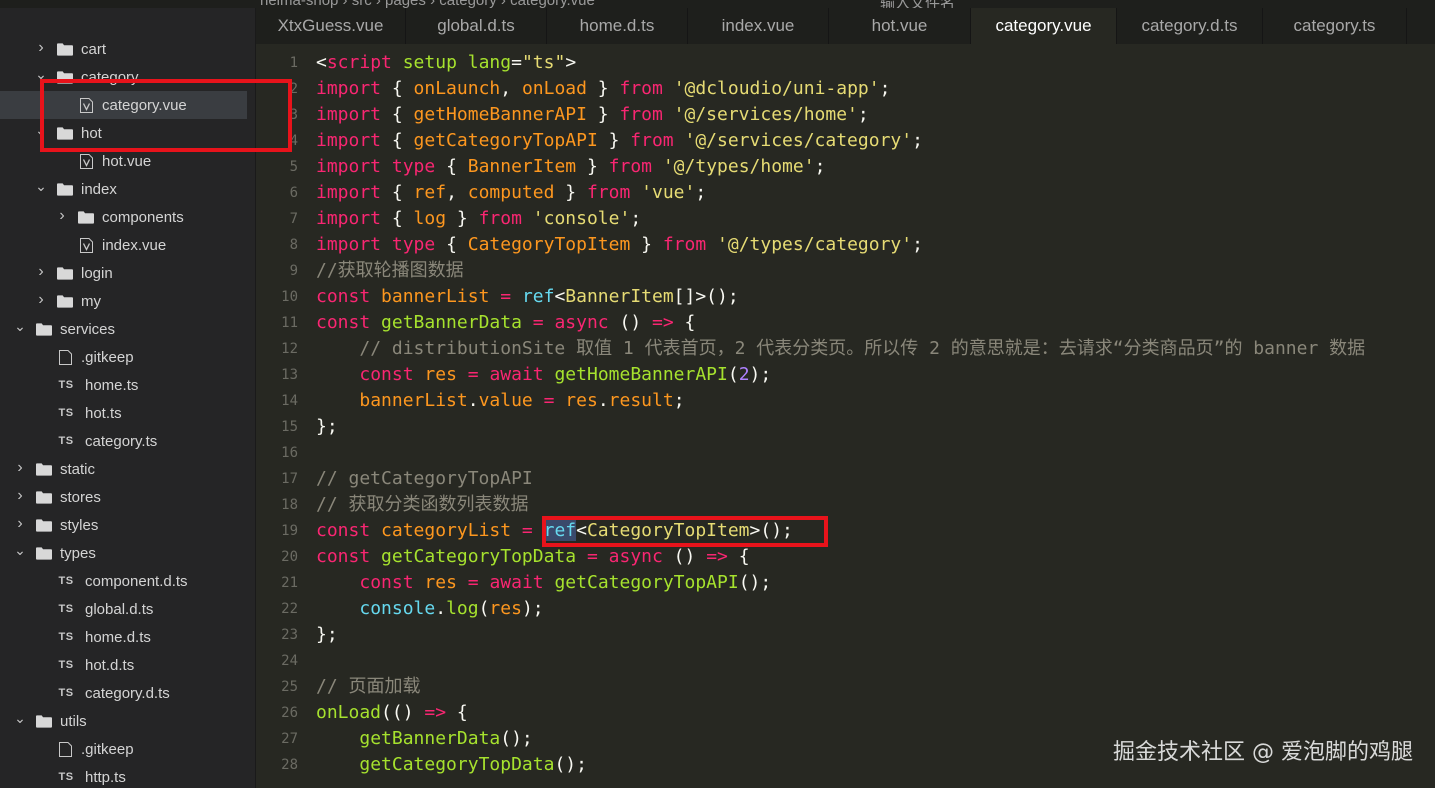  What do you see at coordinates (706, 296) in the screenshot?
I see `code-token: []>();` at bounding box center [706, 296].